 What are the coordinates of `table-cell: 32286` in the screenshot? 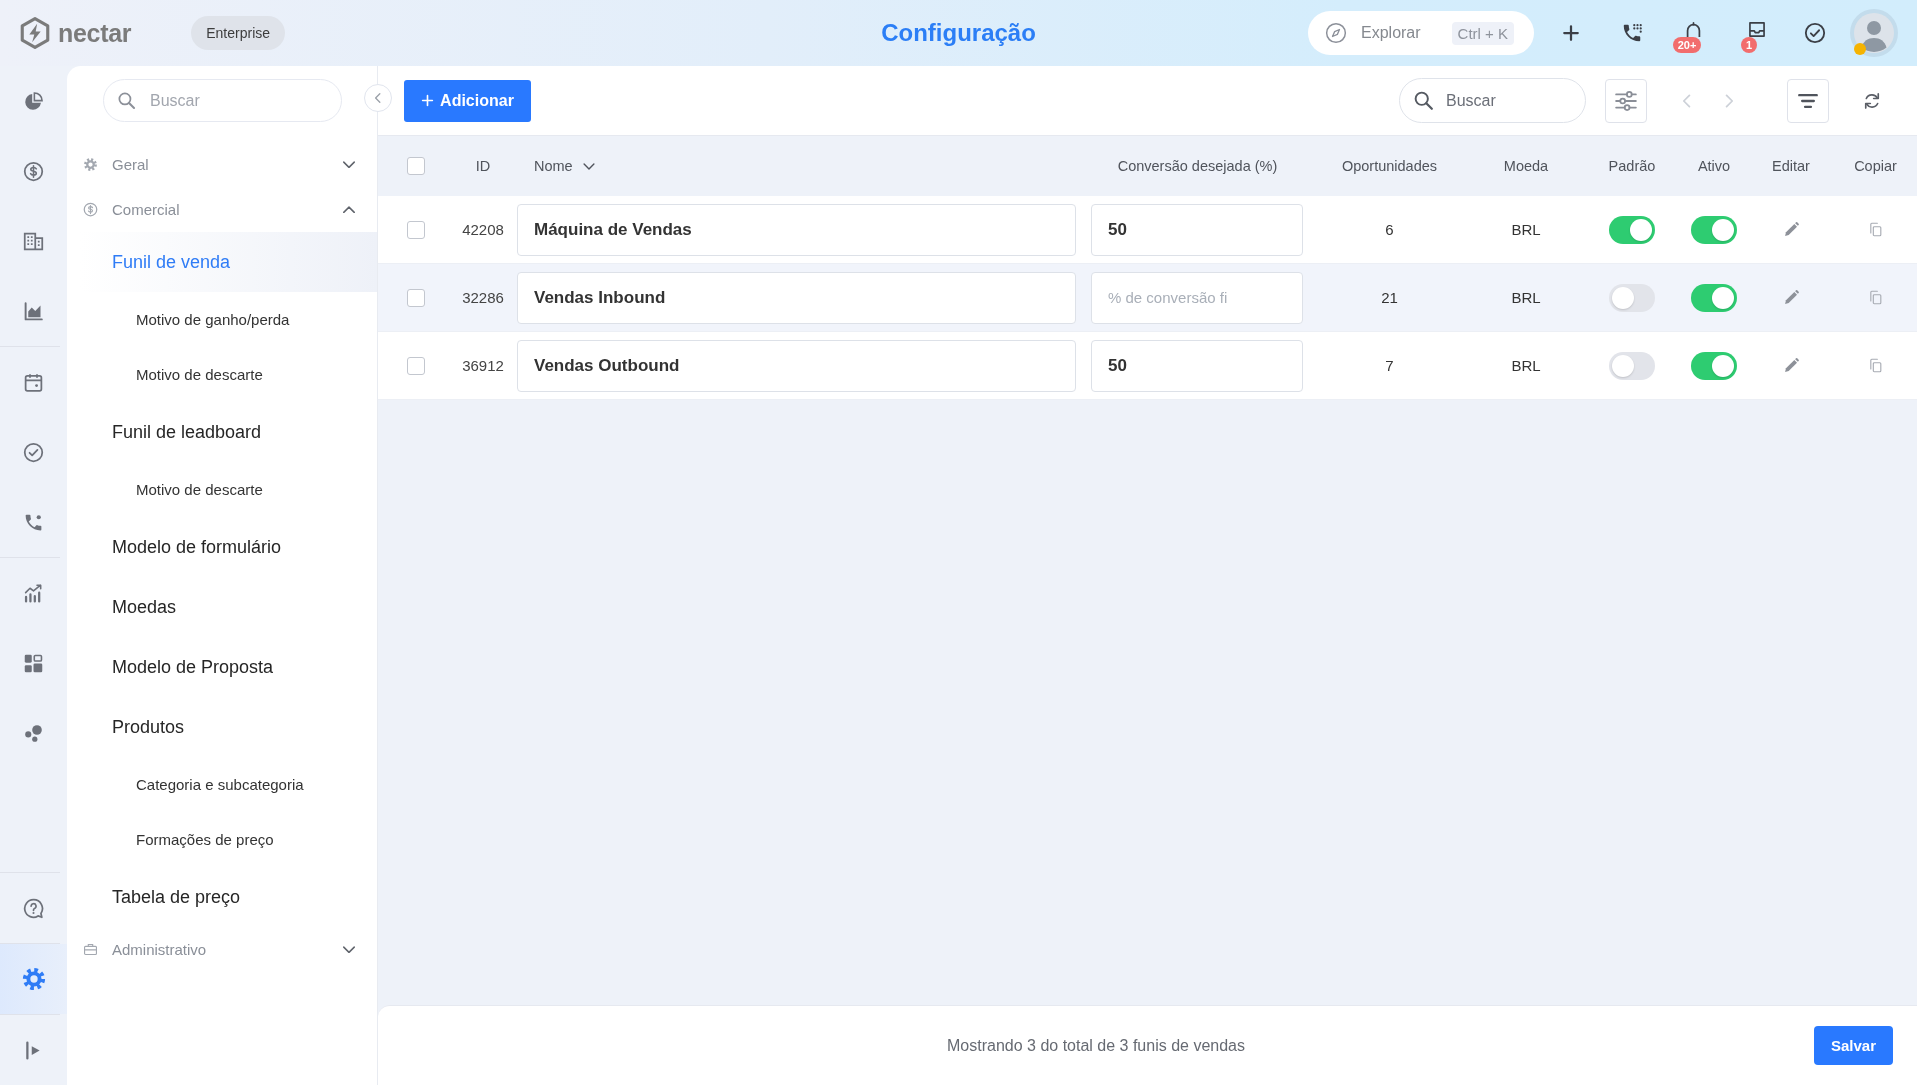 It's located at (483, 297).